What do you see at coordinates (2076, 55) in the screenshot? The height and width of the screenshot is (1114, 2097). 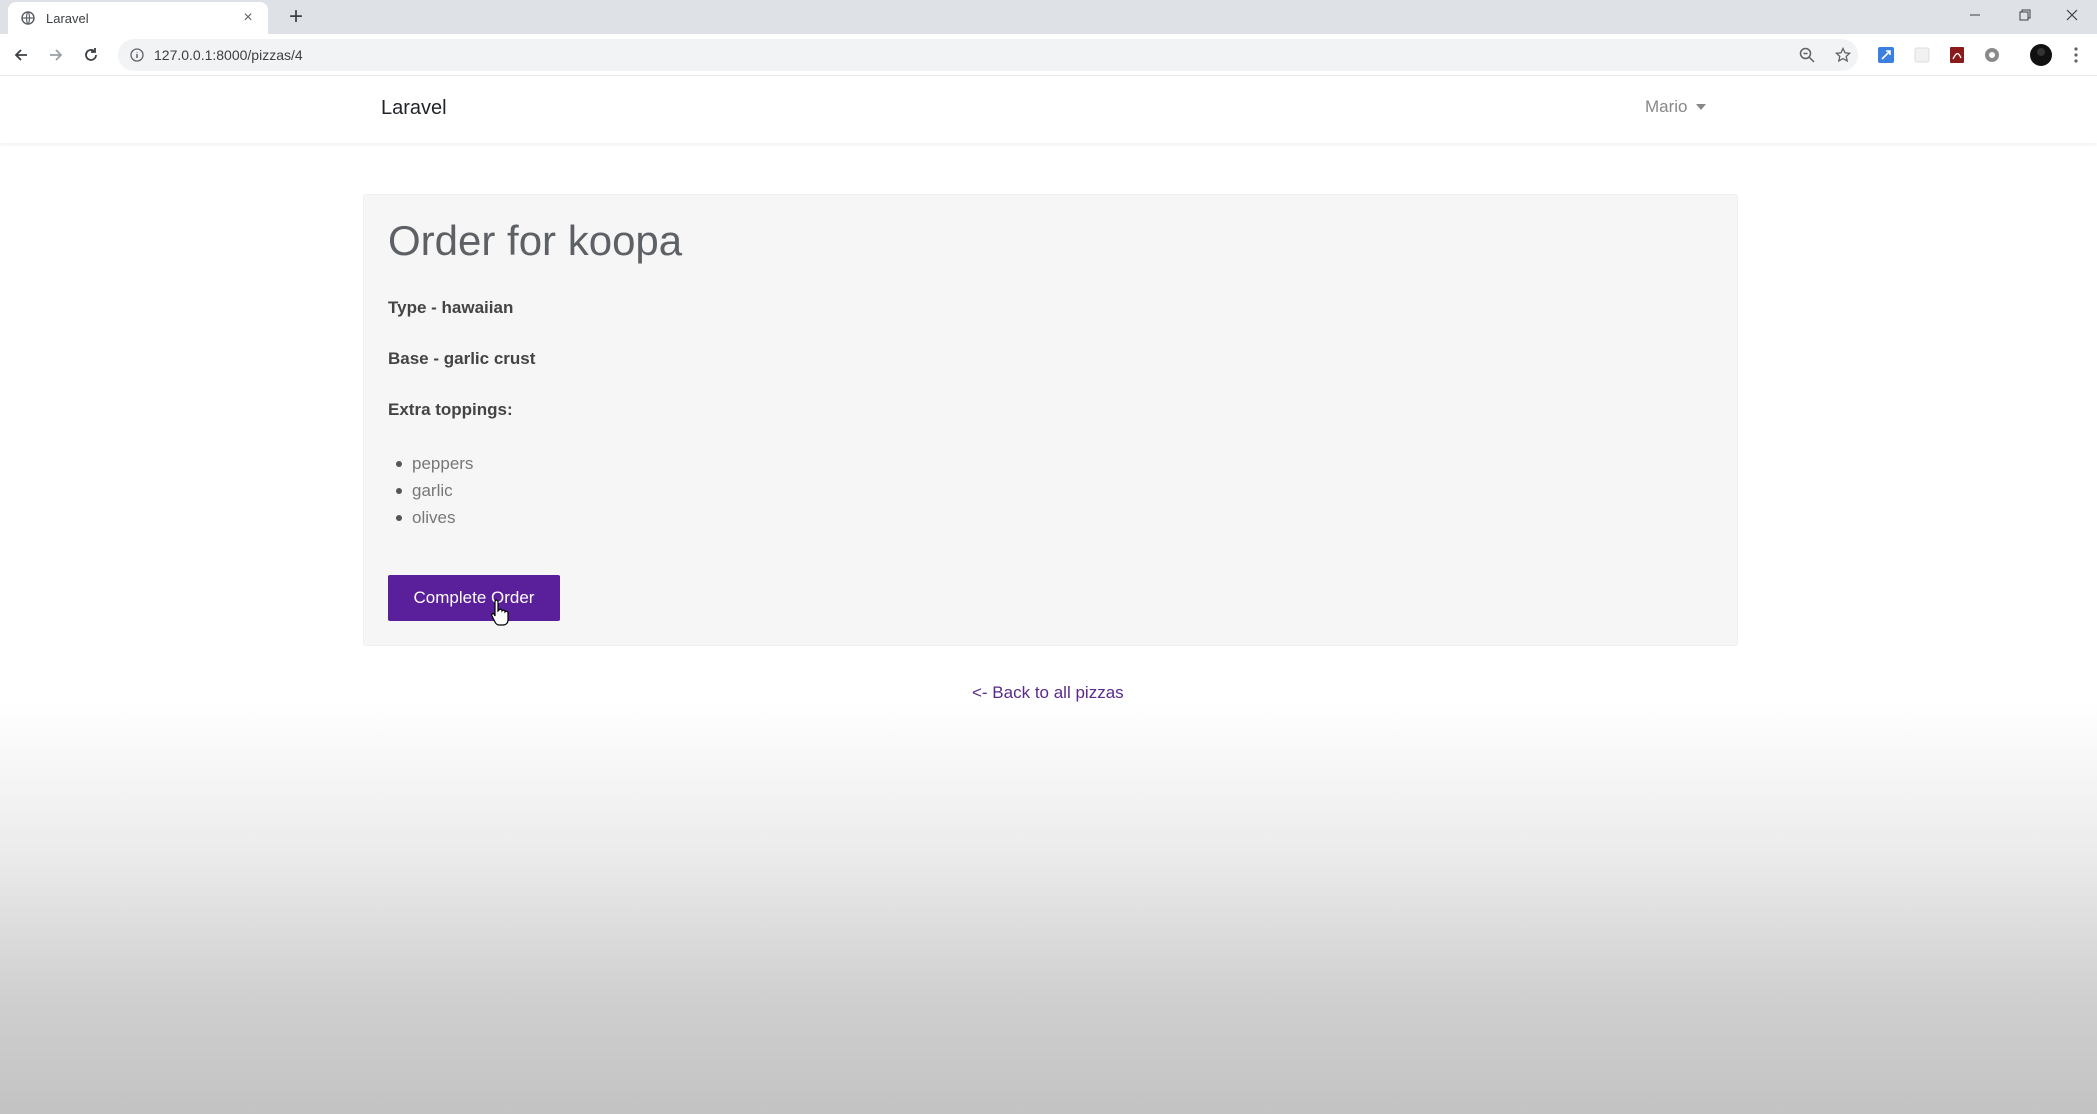 I see `menu-icon` at bounding box center [2076, 55].